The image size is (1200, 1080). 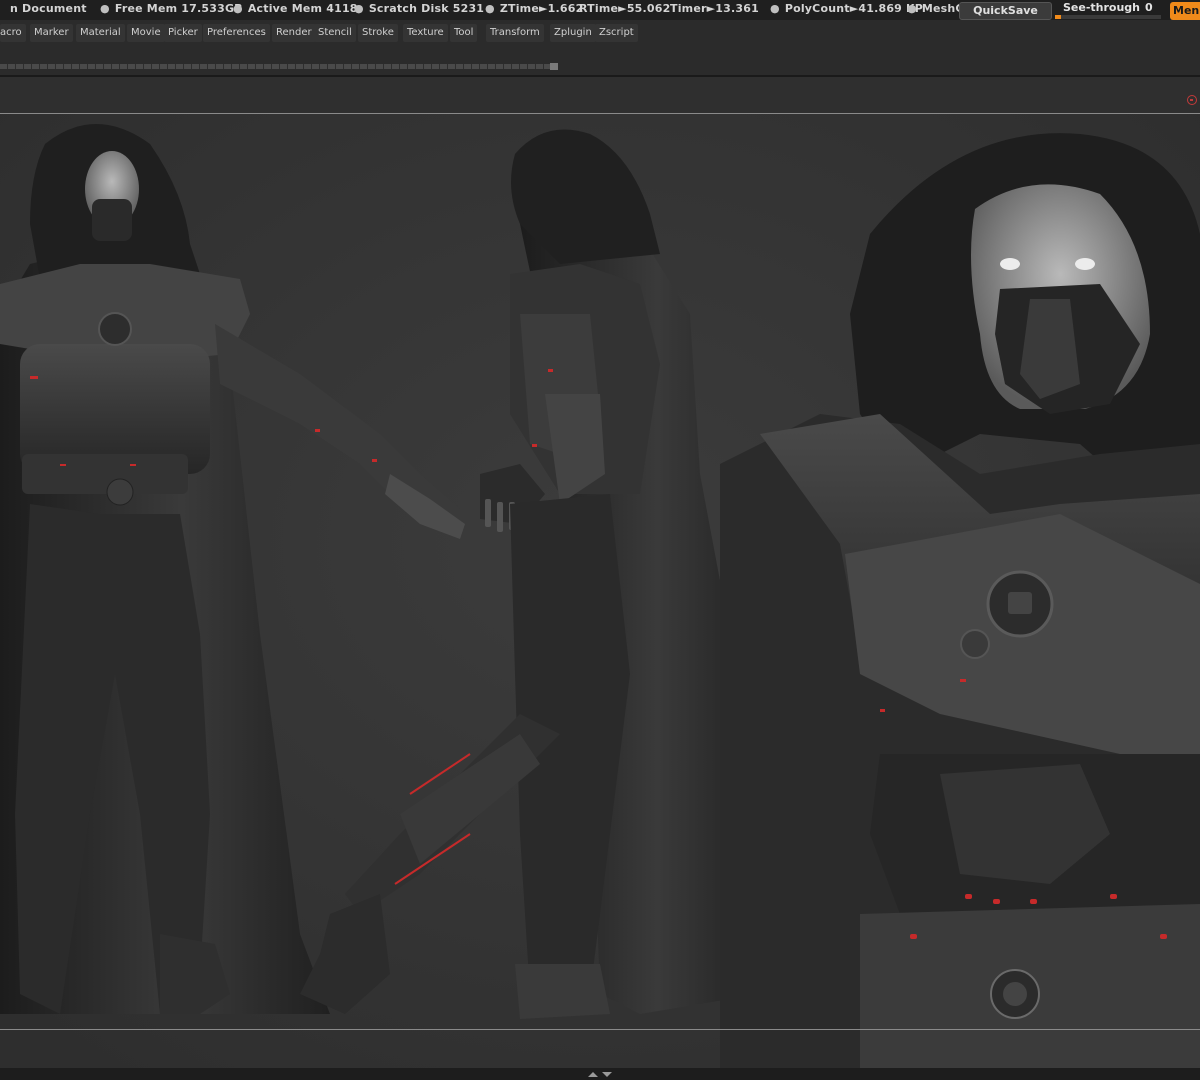 What do you see at coordinates (236, 33) in the screenshot?
I see `menu-item-preferences: Preferences` at bounding box center [236, 33].